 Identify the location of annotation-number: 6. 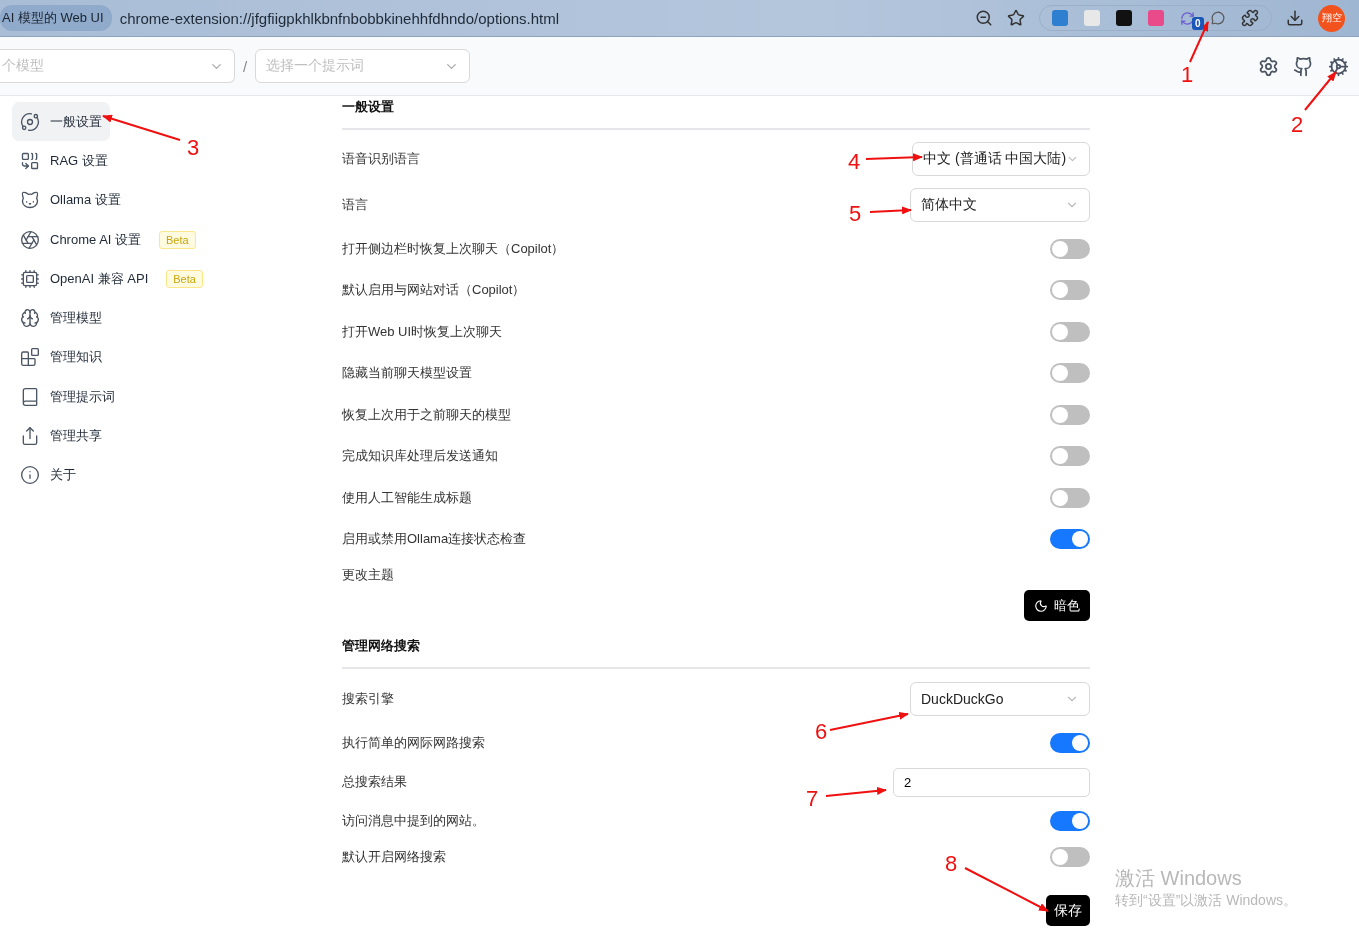
(821, 731).